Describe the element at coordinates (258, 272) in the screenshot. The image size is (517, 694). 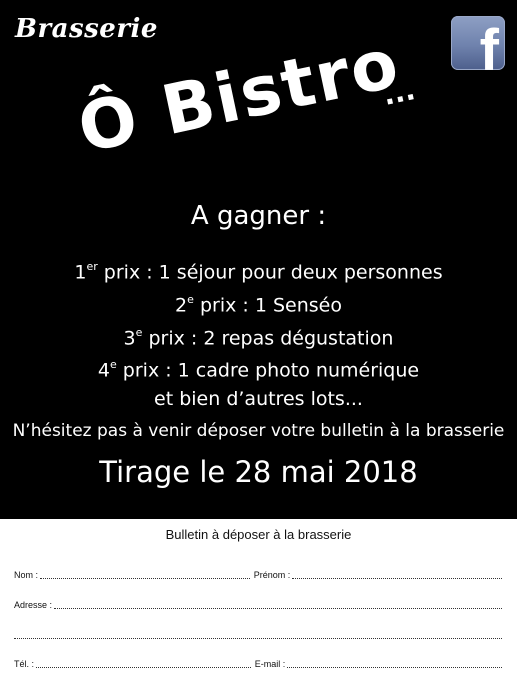
I see `prize-item: 1er prix : 1 séjour pour deux personnes` at that location.